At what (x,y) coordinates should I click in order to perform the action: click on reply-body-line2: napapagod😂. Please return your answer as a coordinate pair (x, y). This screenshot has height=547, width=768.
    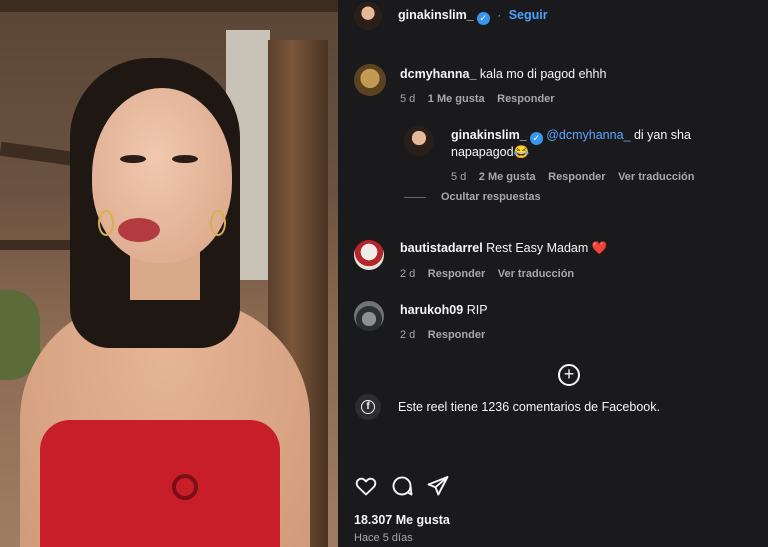
    Looking at the image, I should click on (490, 152).